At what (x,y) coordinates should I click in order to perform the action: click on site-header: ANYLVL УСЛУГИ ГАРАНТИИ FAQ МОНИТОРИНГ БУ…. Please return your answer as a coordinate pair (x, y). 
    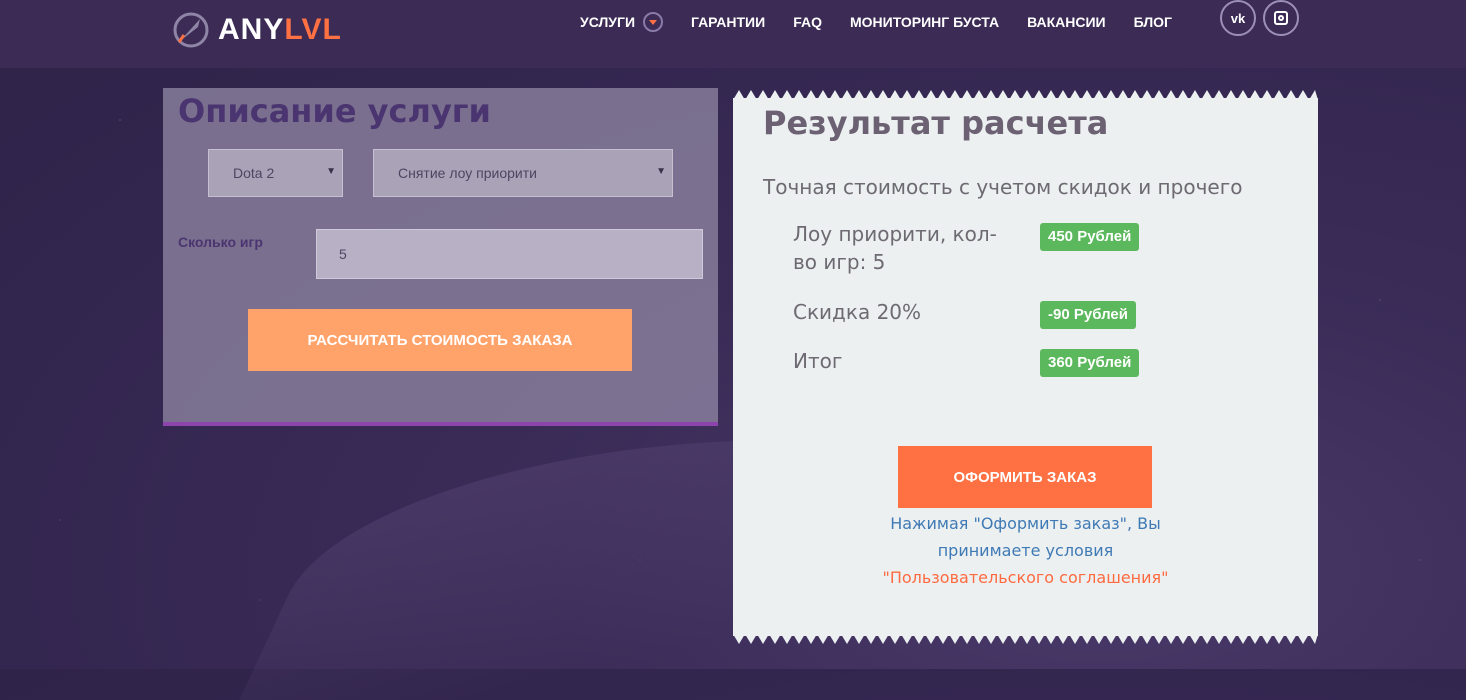
    Looking at the image, I should click on (733, 34).